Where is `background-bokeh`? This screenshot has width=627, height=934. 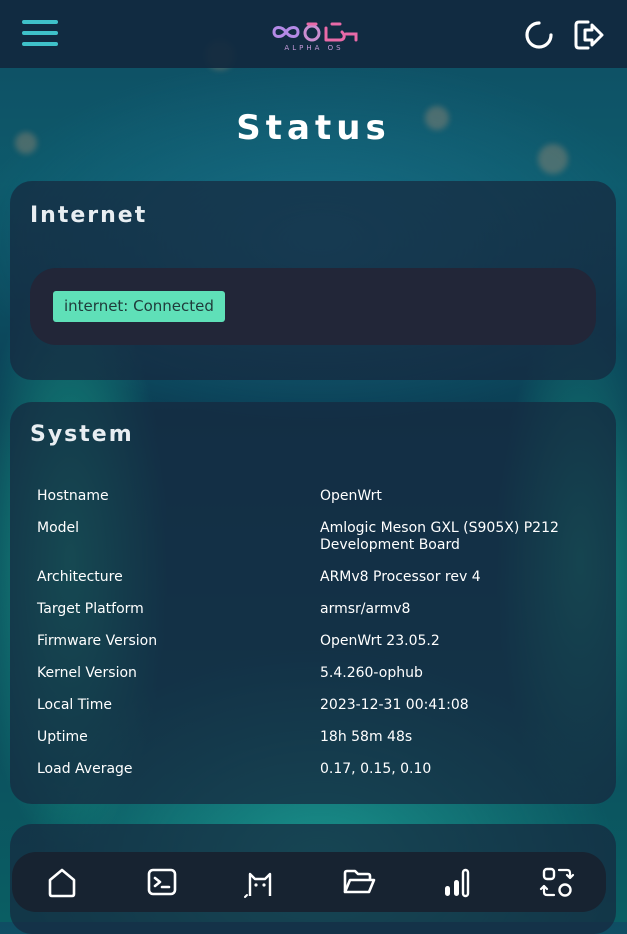
background-bokeh is located at coordinates (553, 159).